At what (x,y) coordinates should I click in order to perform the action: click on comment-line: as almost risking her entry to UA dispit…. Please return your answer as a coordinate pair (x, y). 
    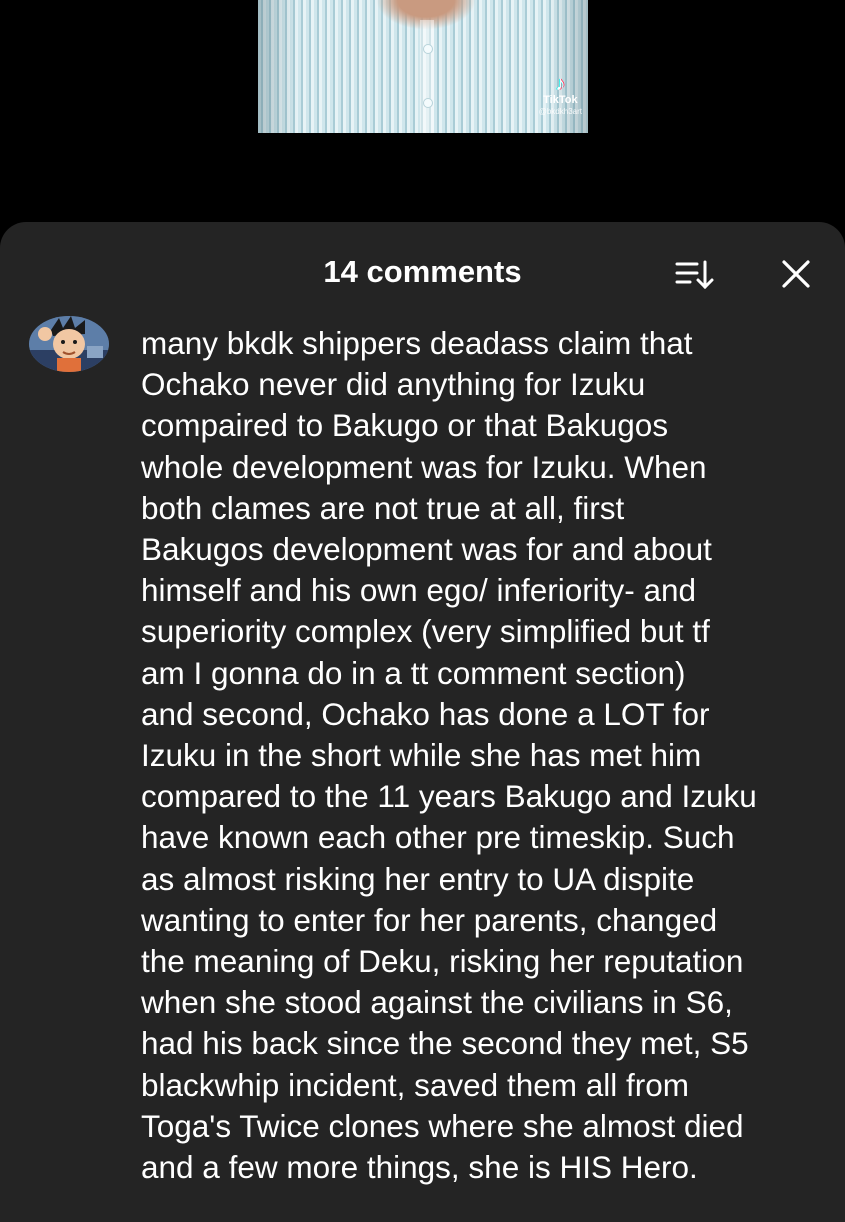
    Looking at the image, I should click on (418, 878).